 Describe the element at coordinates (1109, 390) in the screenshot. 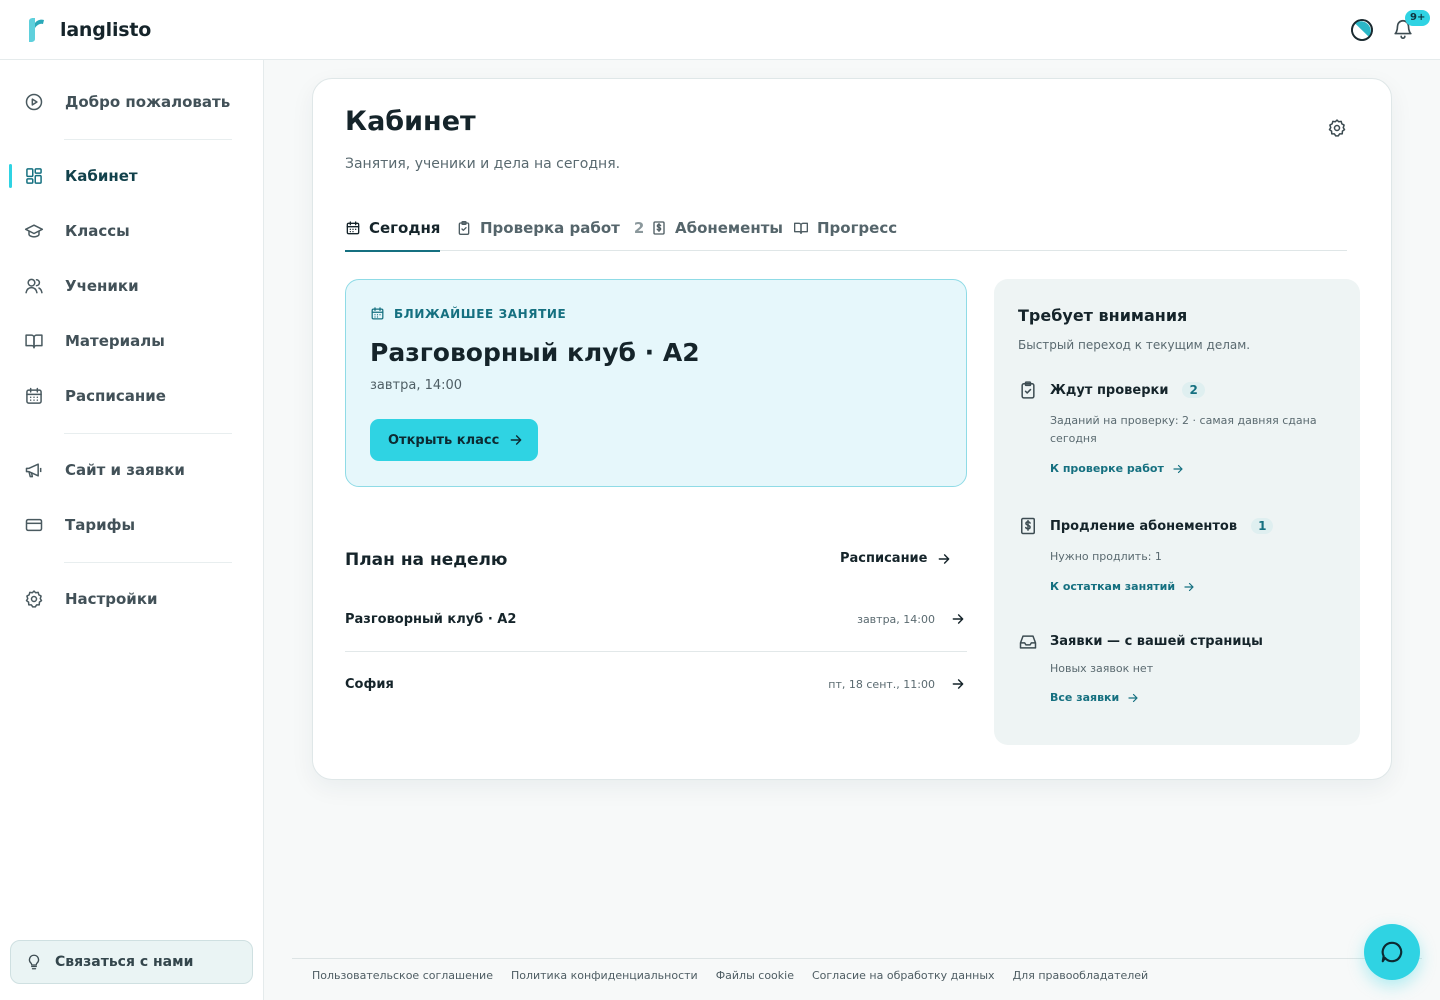

I see `attention-item-title: Ждут проверки` at that location.